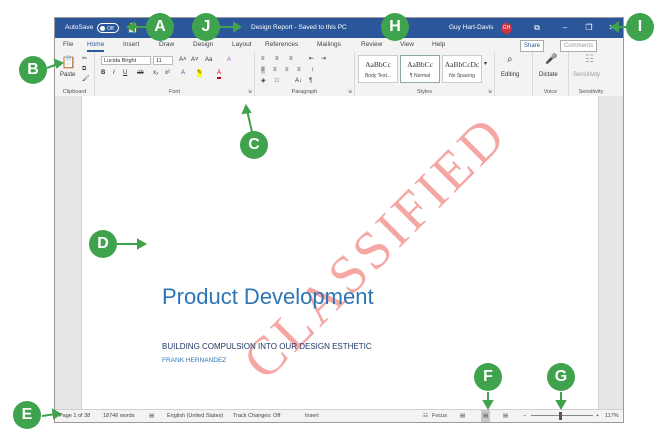  Describe the element at coordinates (350, 92) in the screenshot. I see `paragraph-dialog-launcher-icon: ⇲` at that location.